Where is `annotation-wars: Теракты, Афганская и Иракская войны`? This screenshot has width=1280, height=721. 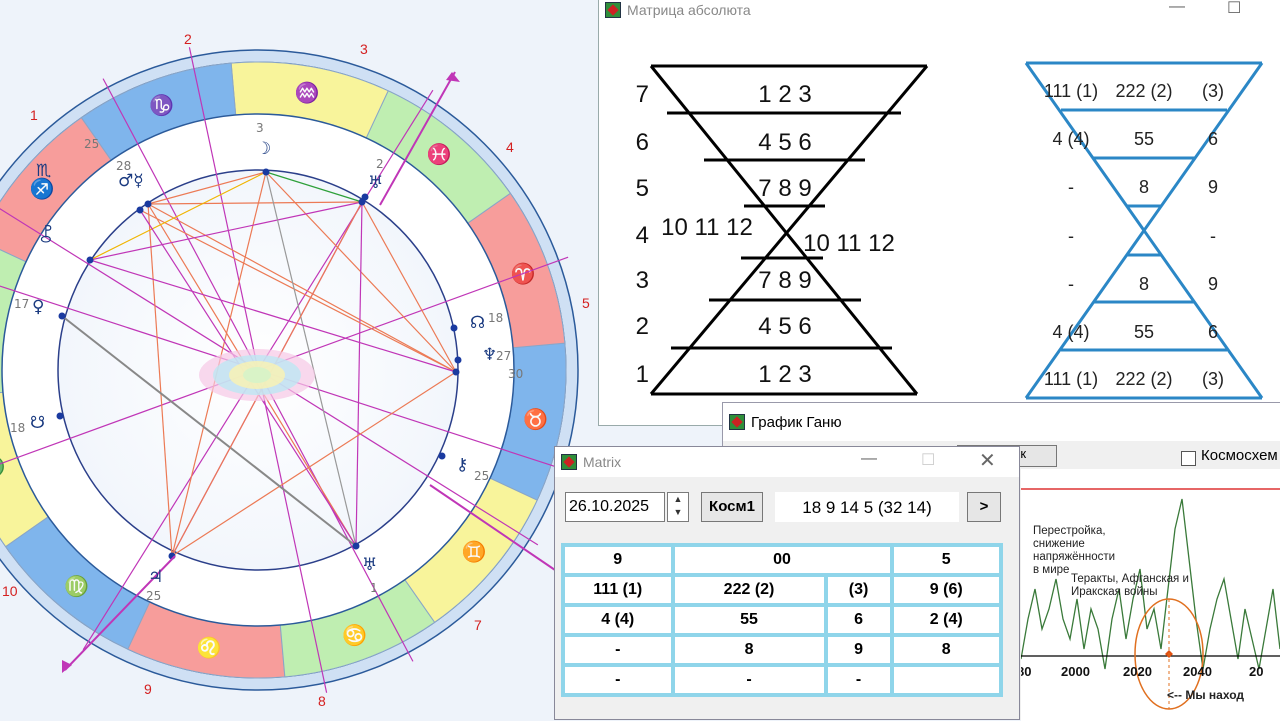 annotation-wars: Теракты, Афганская и Иракская войны is located at coordinates (1130, 585).